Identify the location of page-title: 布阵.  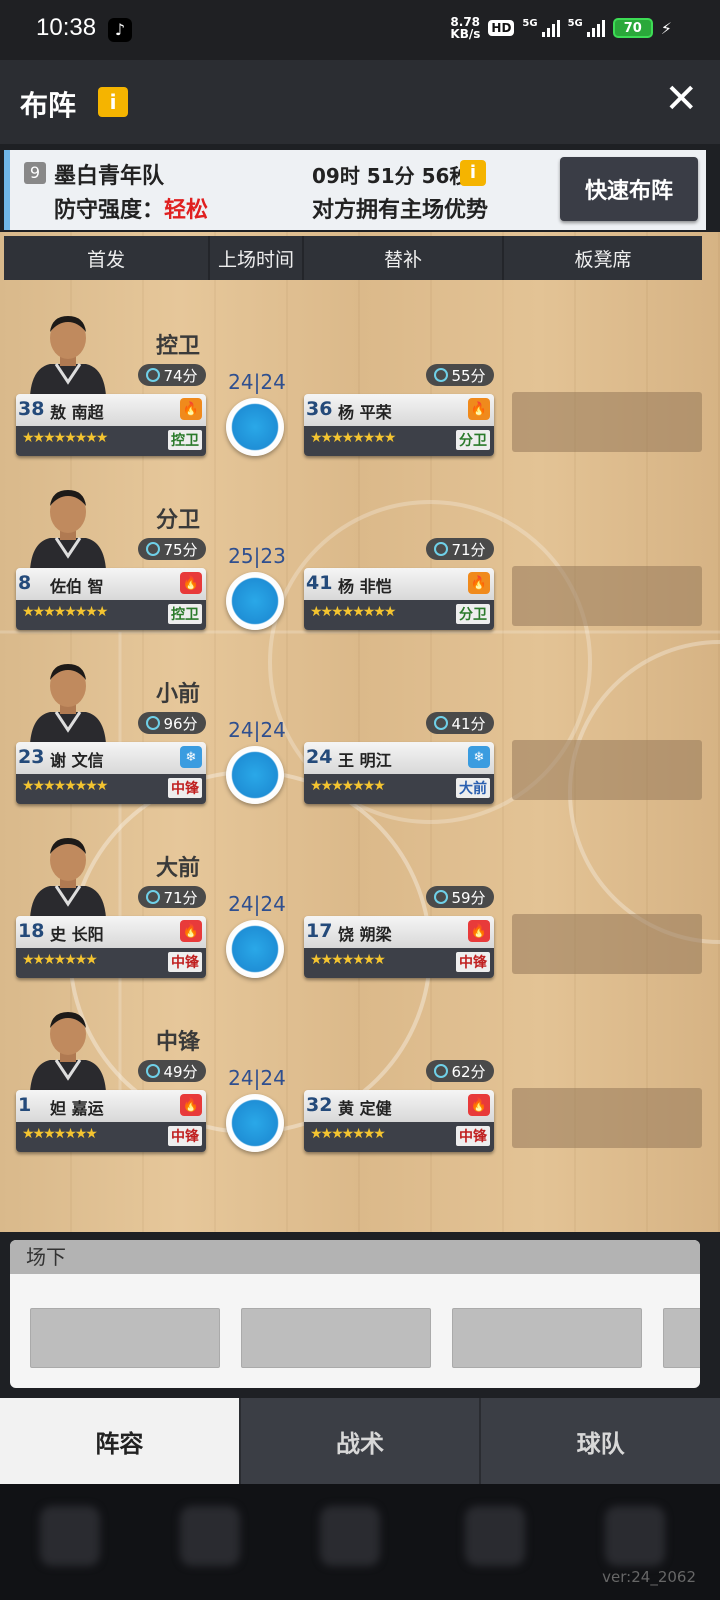
(48, 105).